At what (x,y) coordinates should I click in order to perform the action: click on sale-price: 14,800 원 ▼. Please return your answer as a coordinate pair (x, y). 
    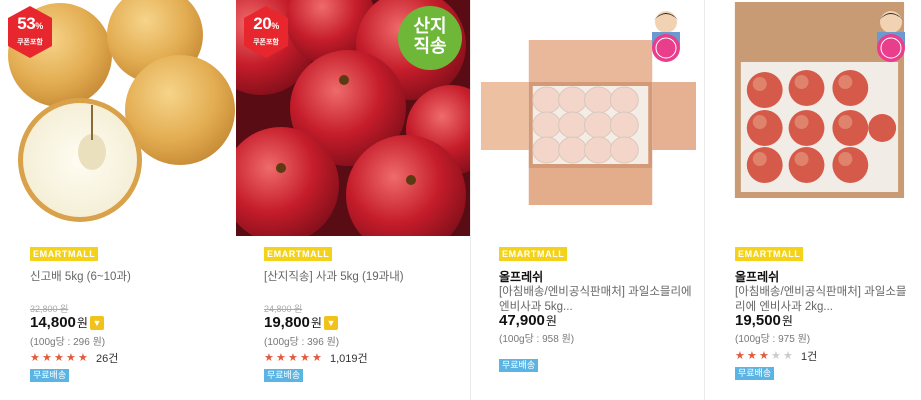
    Looking at the image, I should click on (67, 322).